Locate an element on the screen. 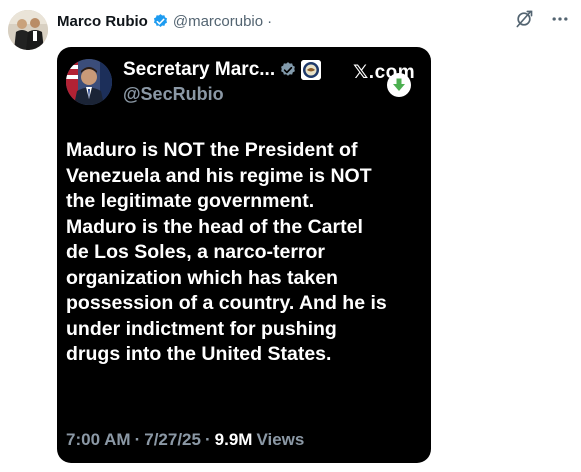 The width and height of the screenshot is (581, 472). state-department-seal-icon is located at coordinates (311, 70).